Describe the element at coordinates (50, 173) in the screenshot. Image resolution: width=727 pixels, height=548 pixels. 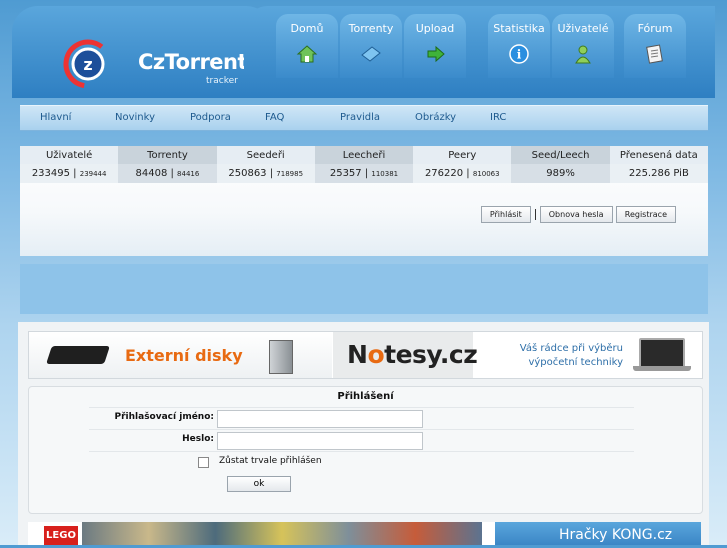
I see `stat-main: 233495` at that location.